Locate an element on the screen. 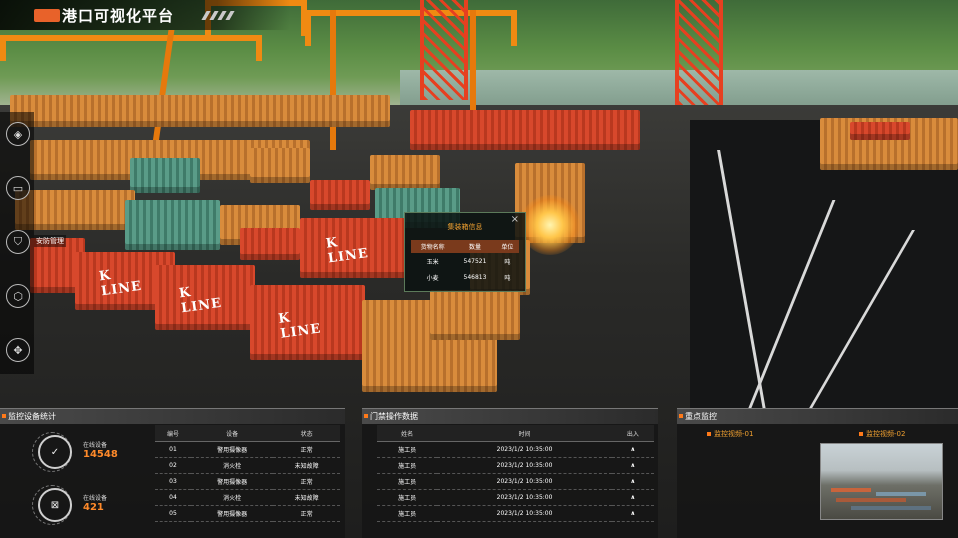 This screenshot has width=958, height=538. navigation-icon: ✥ is located at coordinates (18, 350).